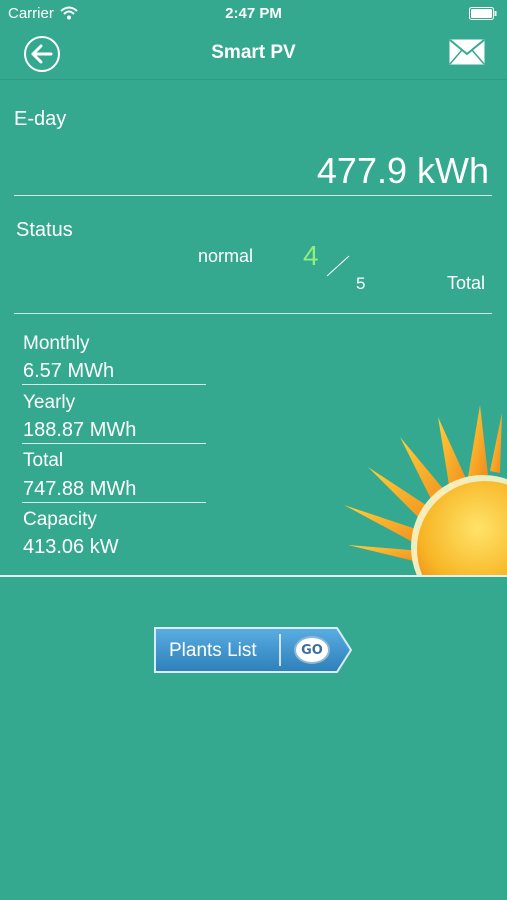 This screenshot has height=900, width=507. Describe the element at coordinates (338, 268) in the screenshot. I see `slash-divider` at that location.